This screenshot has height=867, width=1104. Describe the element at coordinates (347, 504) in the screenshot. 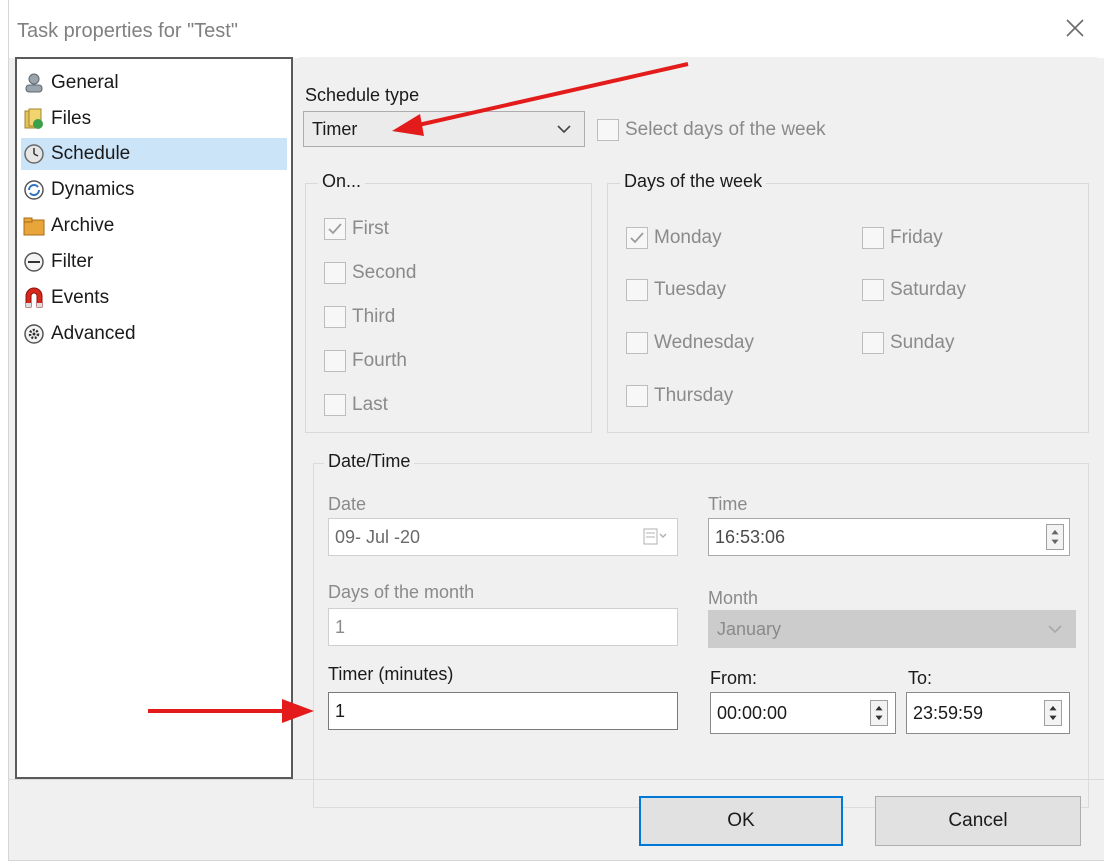

I see `date-label: Date` at that location.